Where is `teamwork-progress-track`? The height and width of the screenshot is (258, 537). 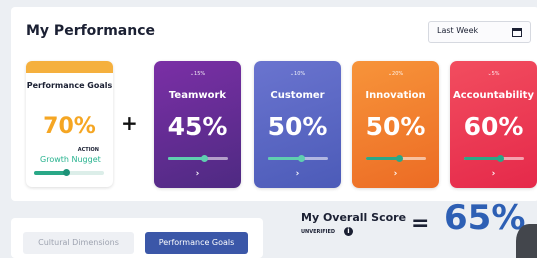 teamwork-progress-track is located at coordinates (198, 158).